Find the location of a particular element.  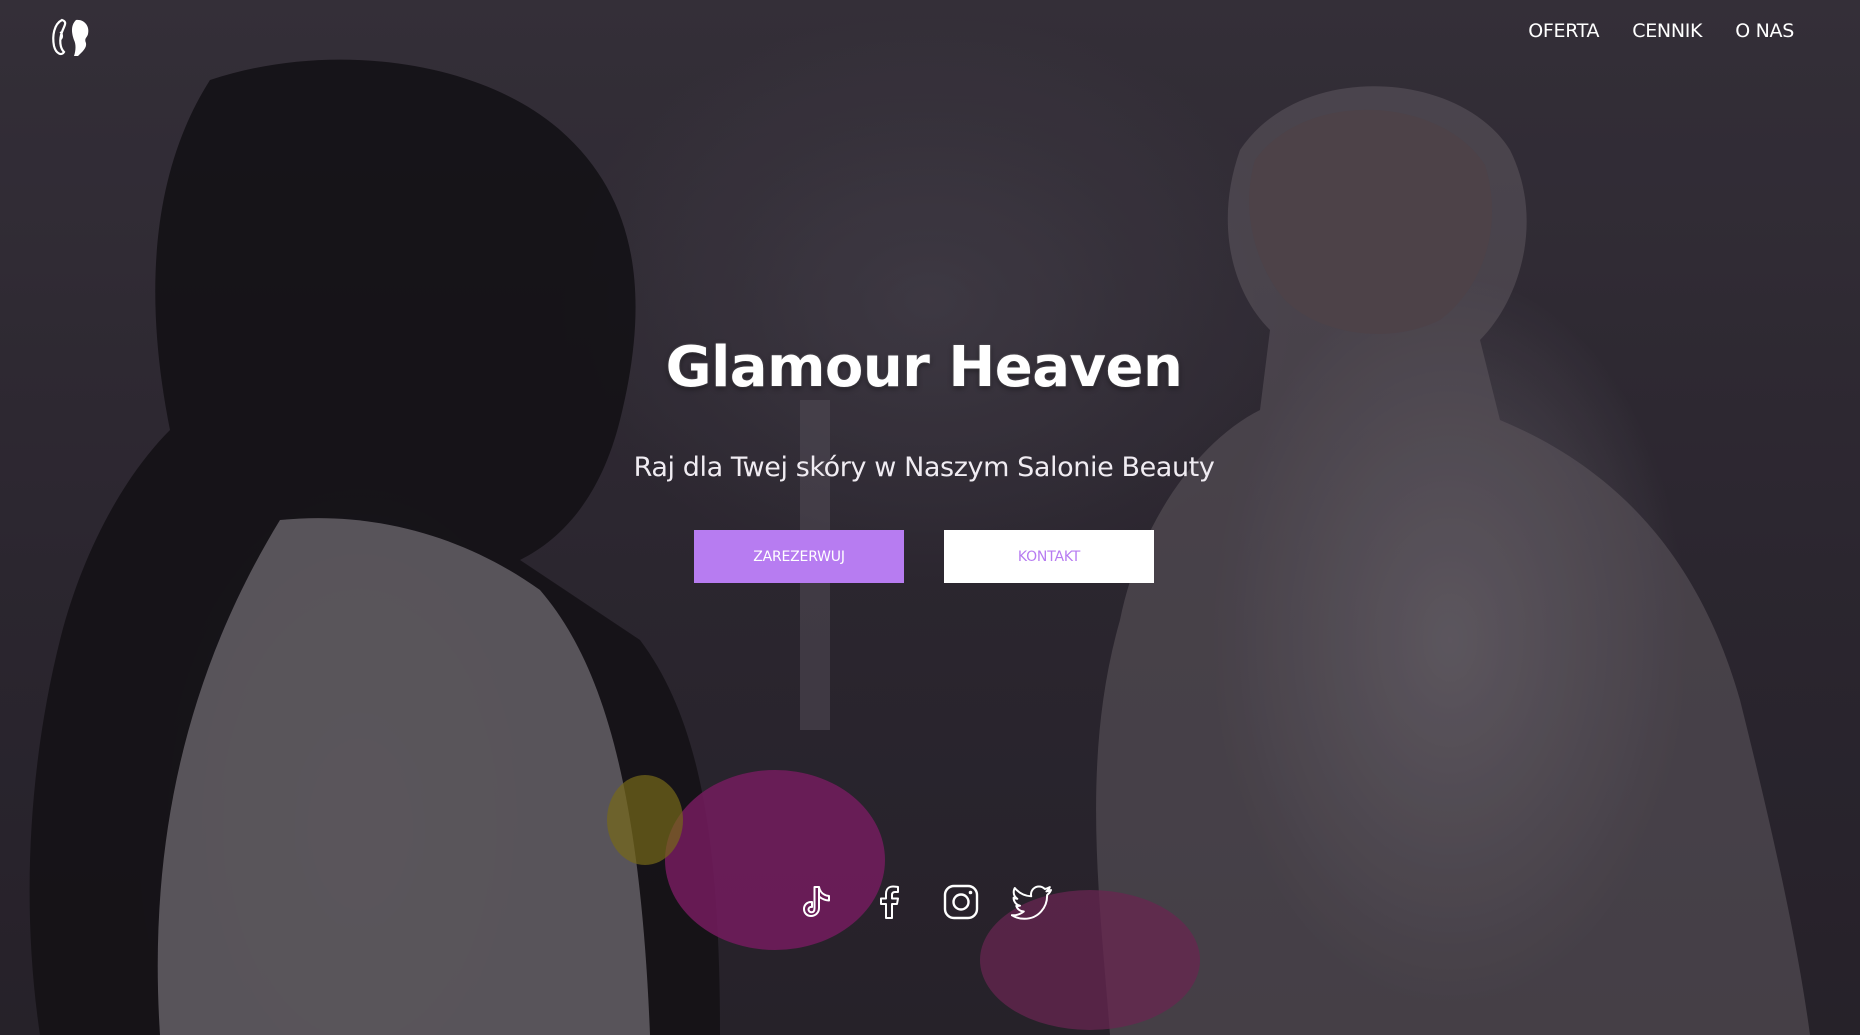

facebook-link is located at coordinates (889, 902).